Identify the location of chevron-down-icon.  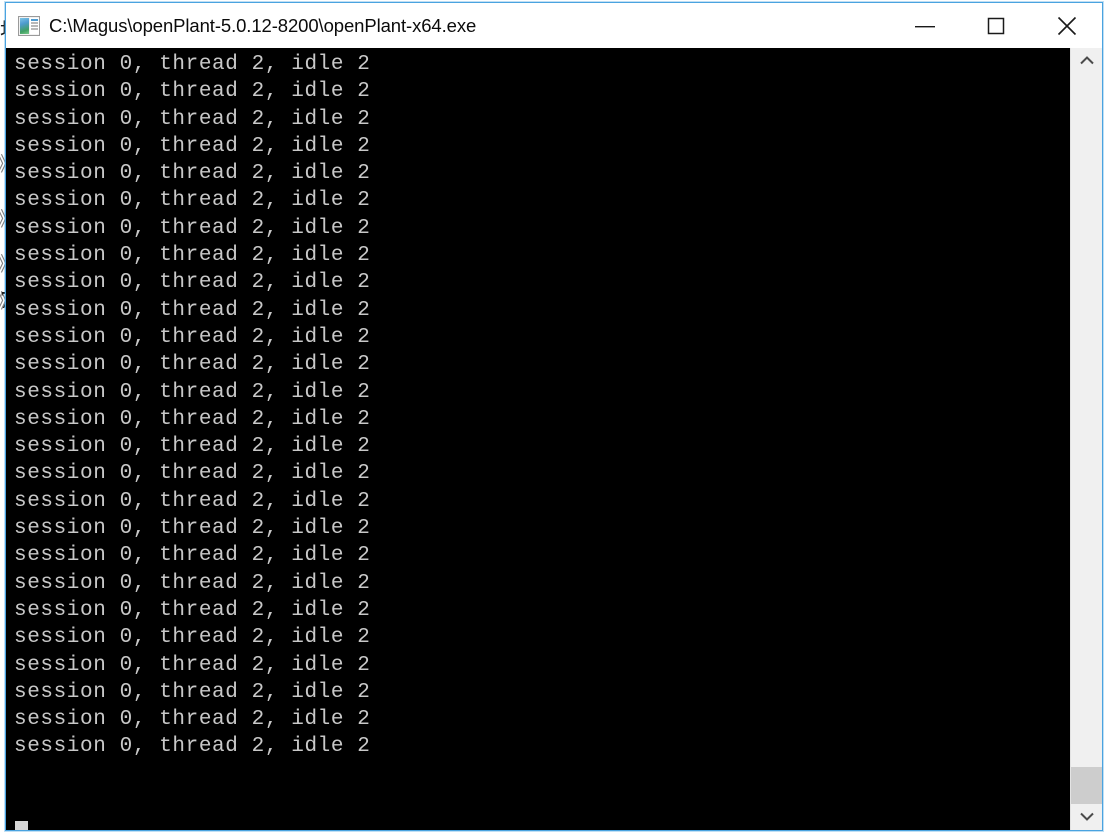
(1086, 817).